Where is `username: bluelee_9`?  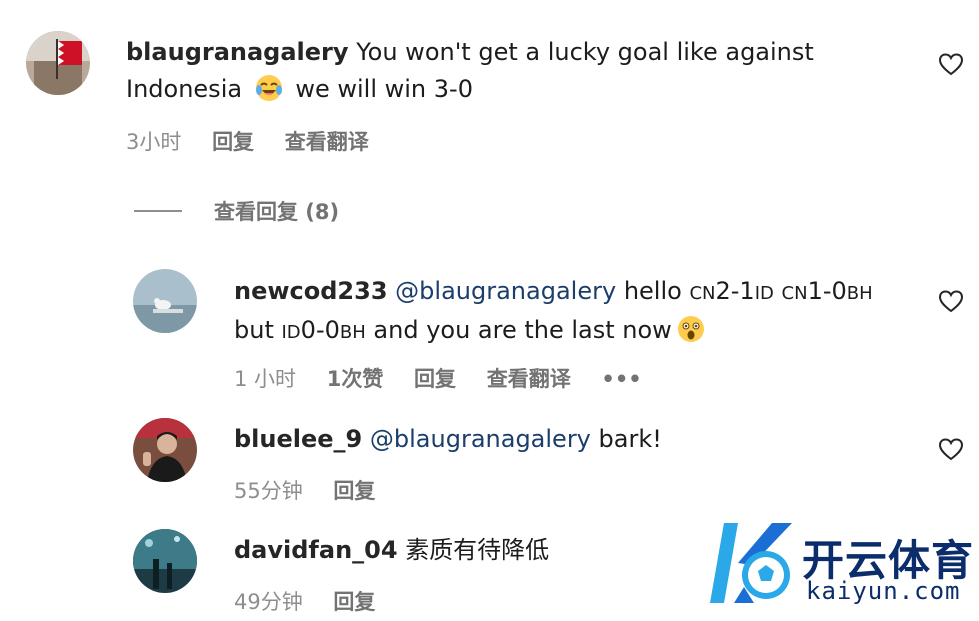 username: bluelee_9 is located at coordinates (298, 439).